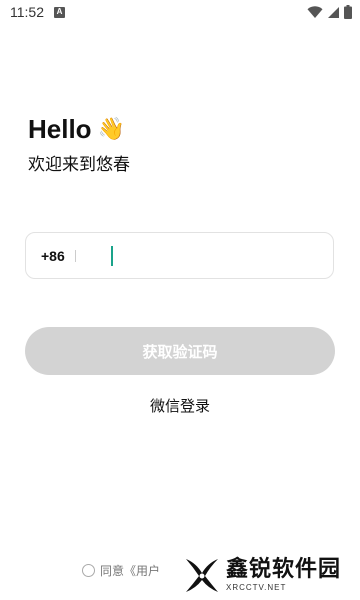  I want to click on wifi-icon, so click(315, 11).